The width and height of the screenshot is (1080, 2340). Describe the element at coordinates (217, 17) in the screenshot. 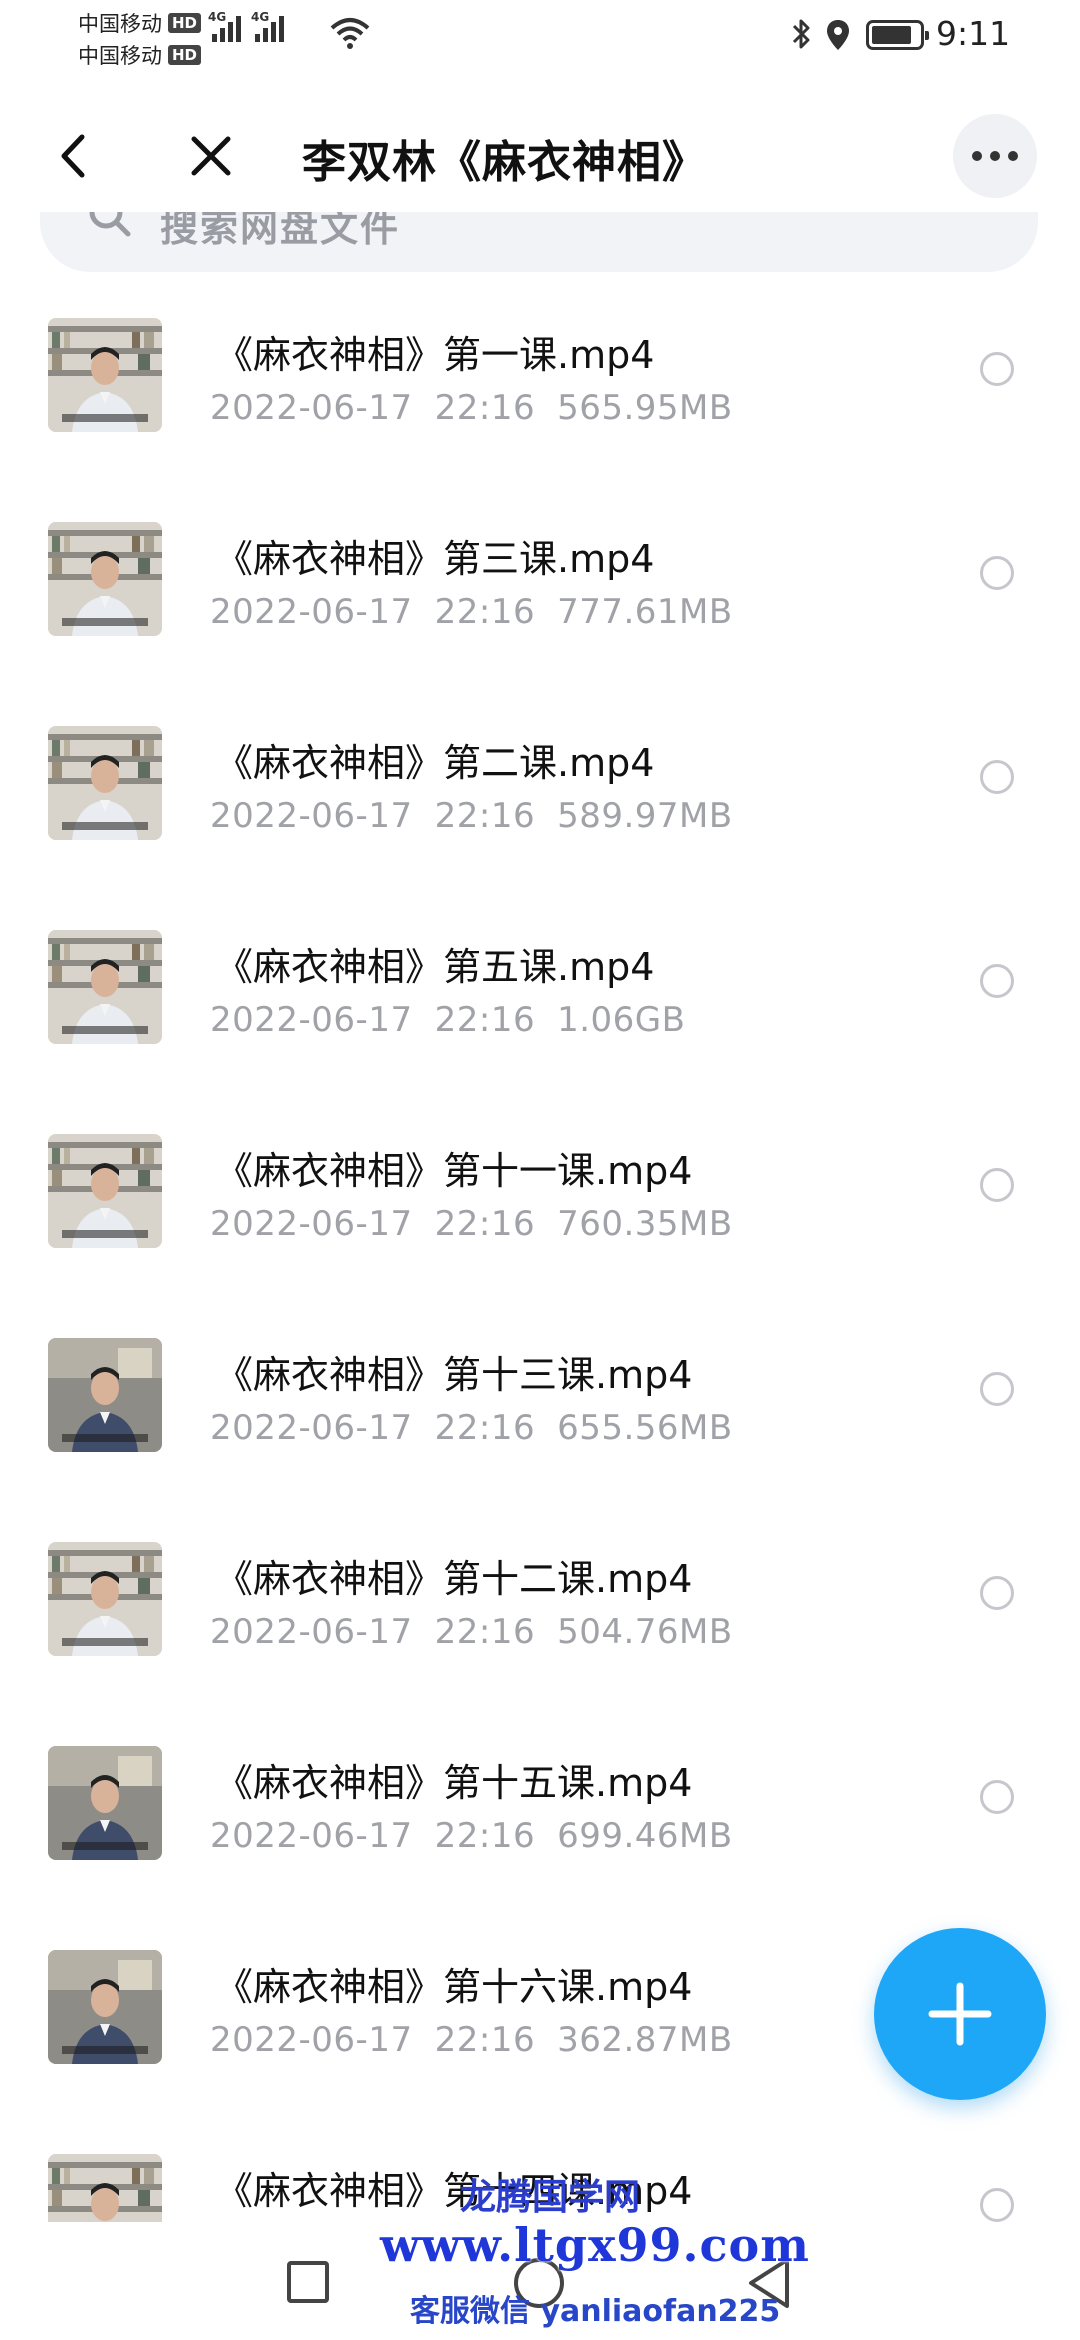

I see `network-type-1: 4G` at that location.